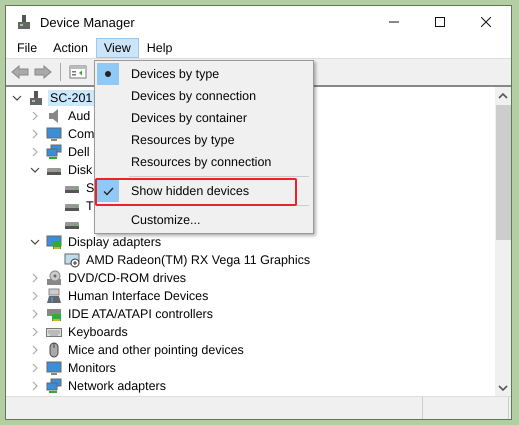 The height and width of the screenshot is (425, 519). I want to click on computer-icon, so click(36, 98).